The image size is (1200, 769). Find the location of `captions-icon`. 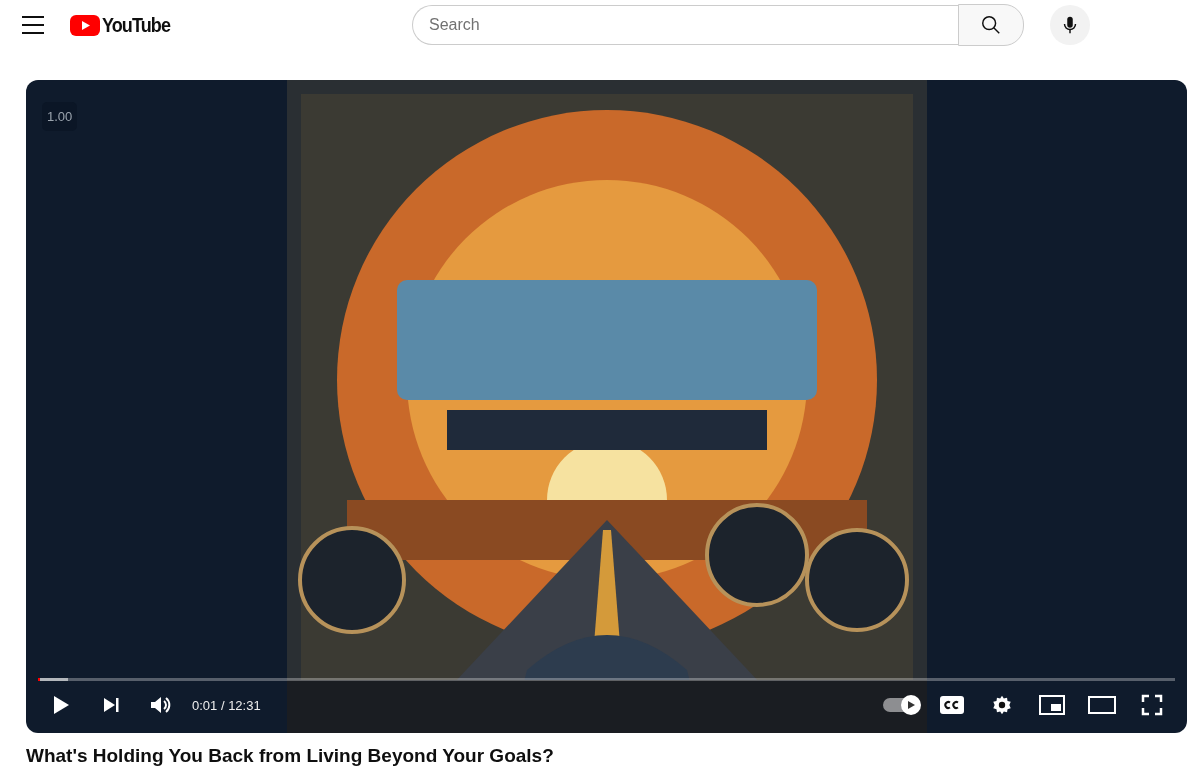

captions-icon is located at coordinates (952, 705).